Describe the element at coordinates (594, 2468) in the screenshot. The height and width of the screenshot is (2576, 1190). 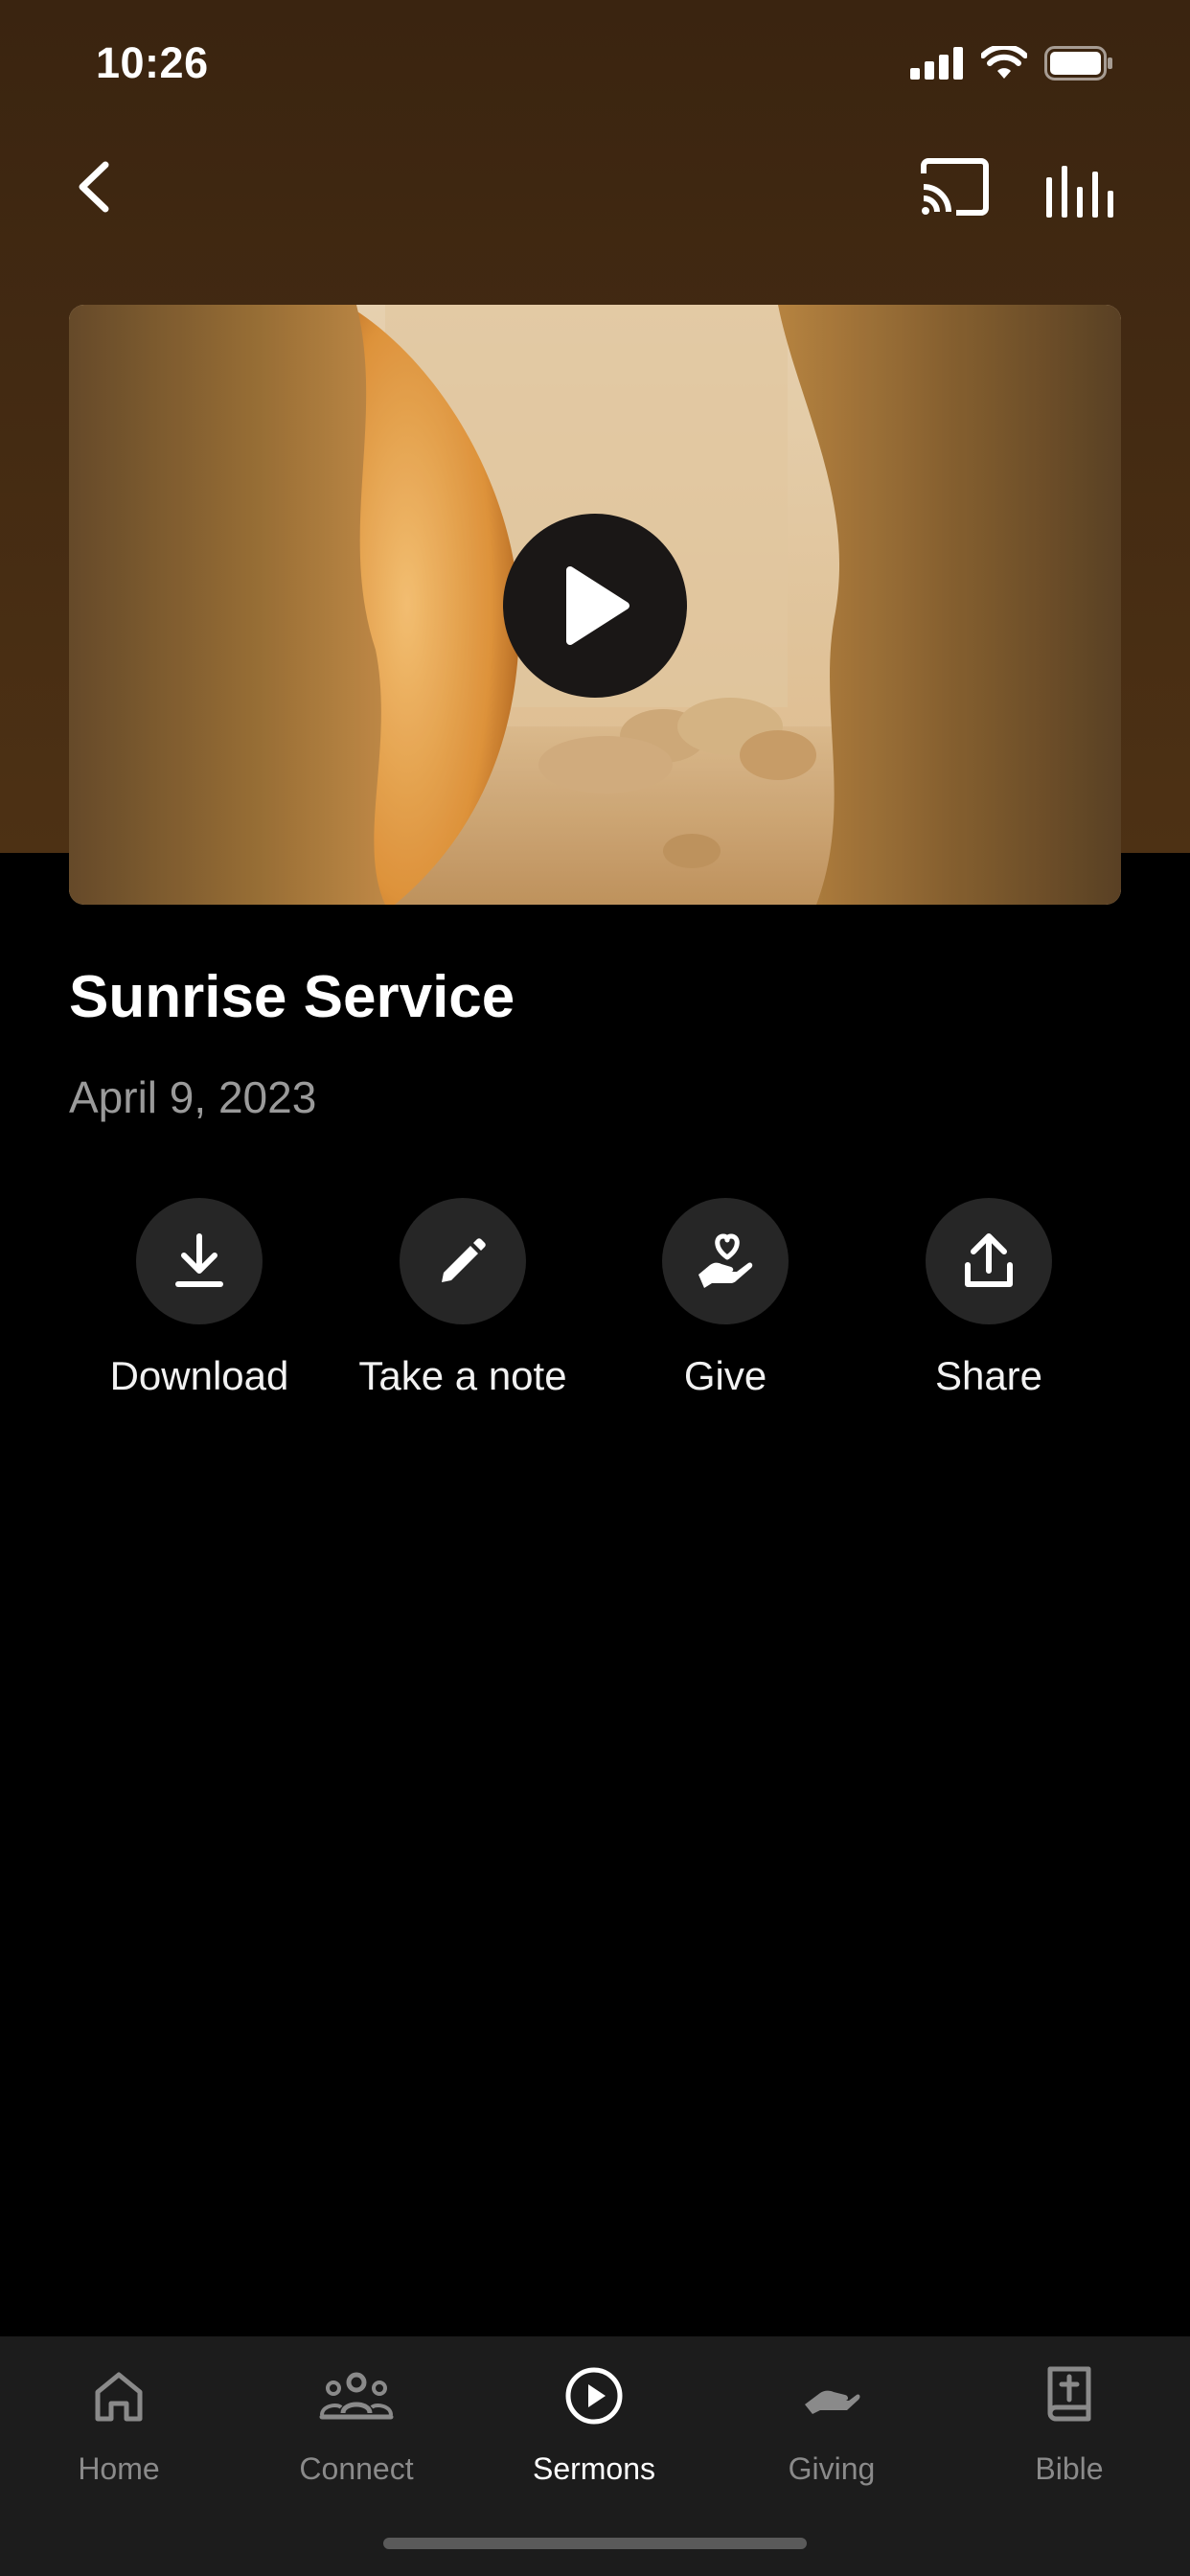
I see `tab-sermons-label: Sermons` at that location.